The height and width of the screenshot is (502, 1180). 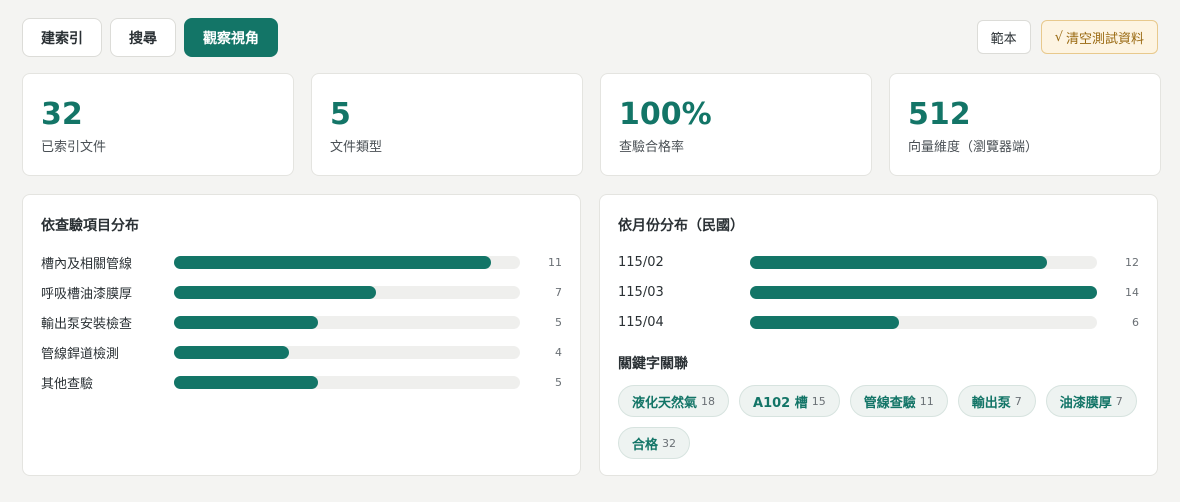 I want to click on month-row: 115/02 12, so click(x=878, y=262).